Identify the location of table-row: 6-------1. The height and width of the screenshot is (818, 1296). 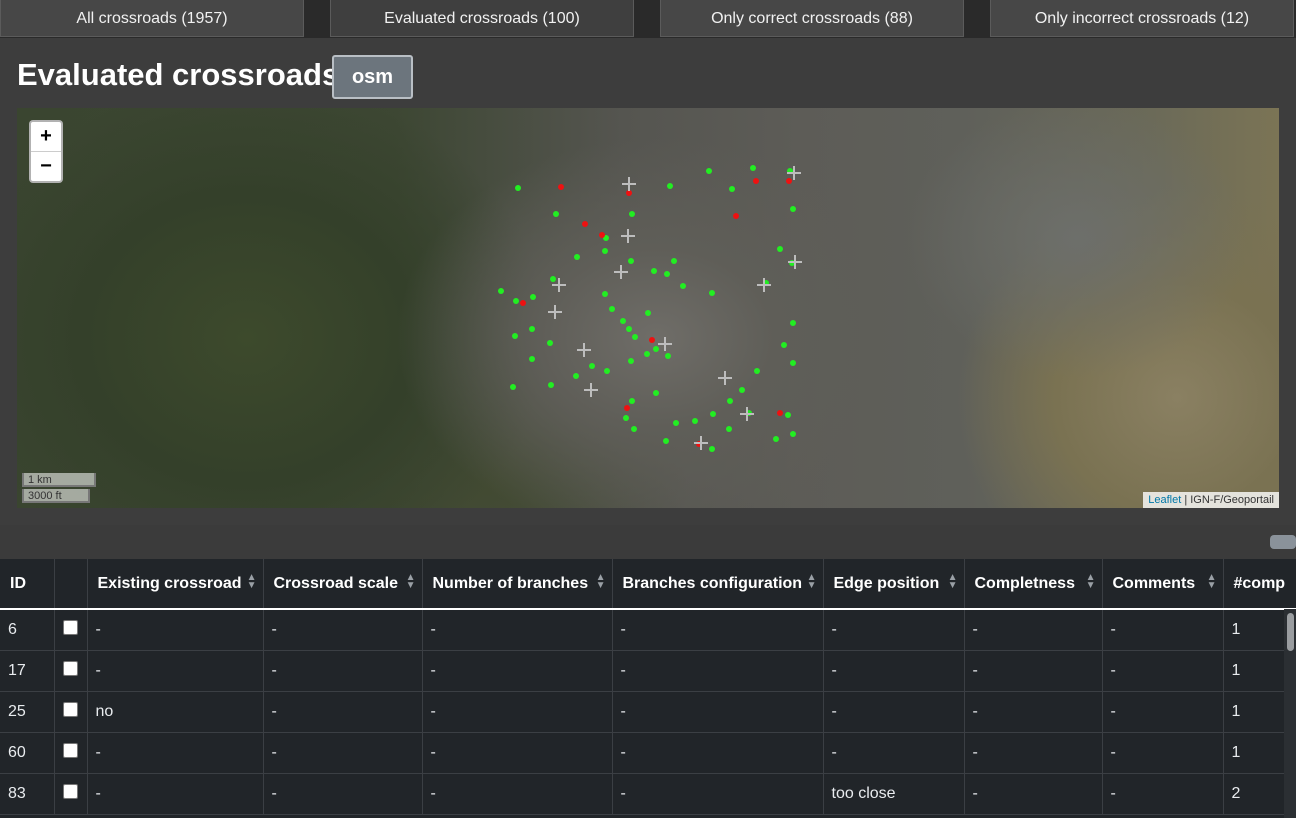
(648, 630).